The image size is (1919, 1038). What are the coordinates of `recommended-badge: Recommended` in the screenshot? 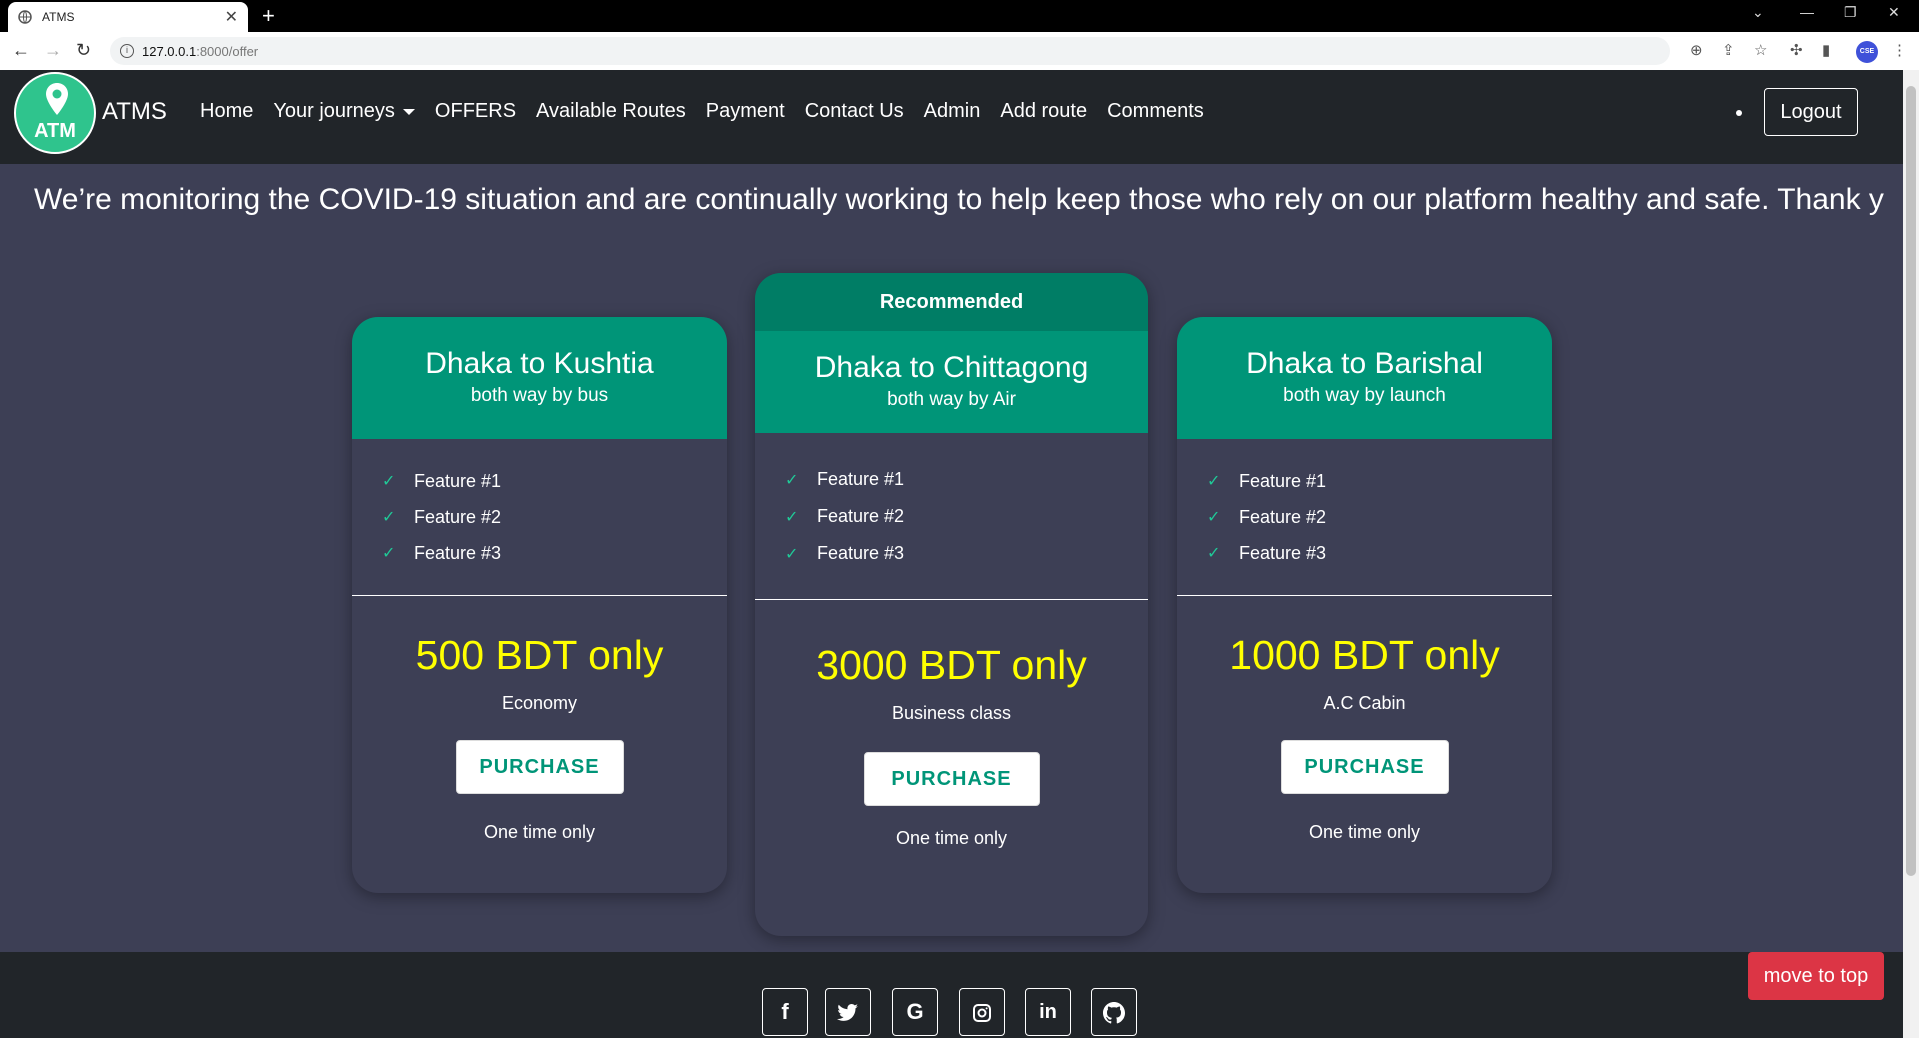 It's located at (951, 302).